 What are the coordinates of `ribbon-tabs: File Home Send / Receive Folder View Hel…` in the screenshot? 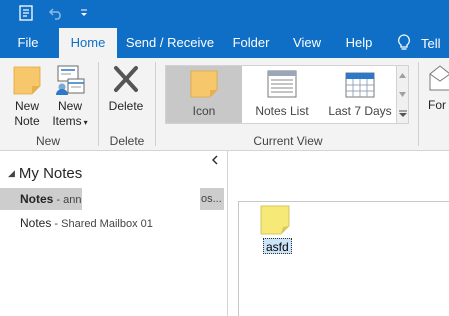 It's located at (224, 42).